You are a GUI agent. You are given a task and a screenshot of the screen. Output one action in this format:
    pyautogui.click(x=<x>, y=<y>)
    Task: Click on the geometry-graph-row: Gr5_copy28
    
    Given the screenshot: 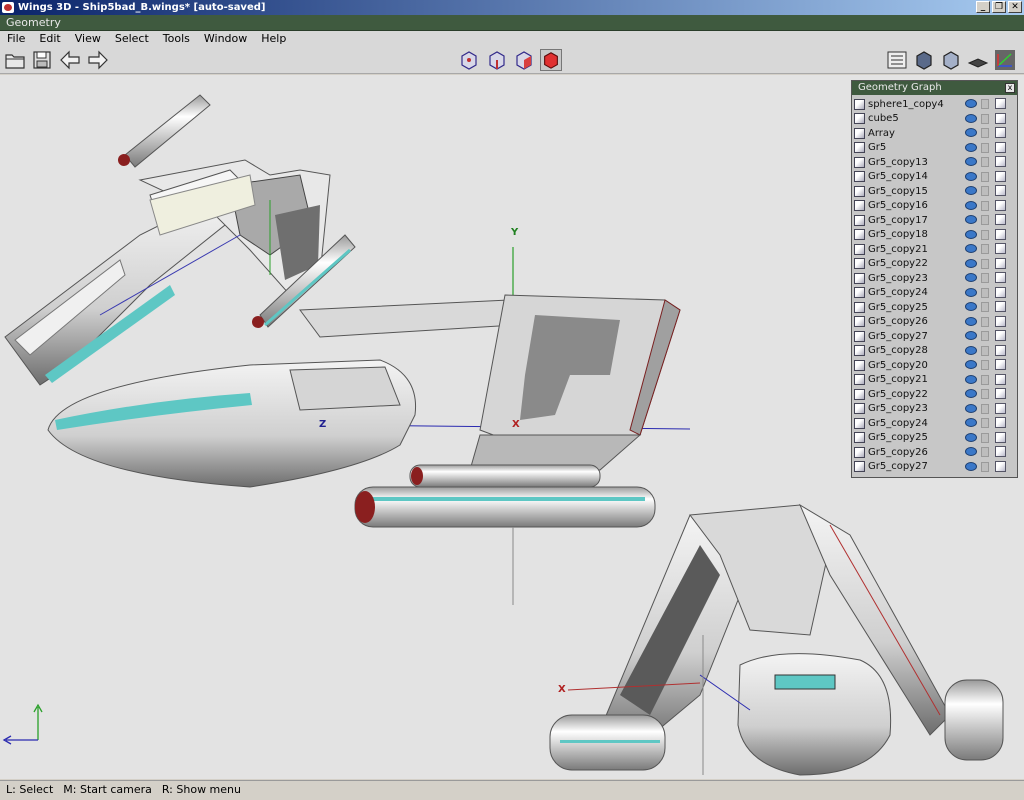 What is the action you would take?
    pyautogui.click(x=934, y=351)
    